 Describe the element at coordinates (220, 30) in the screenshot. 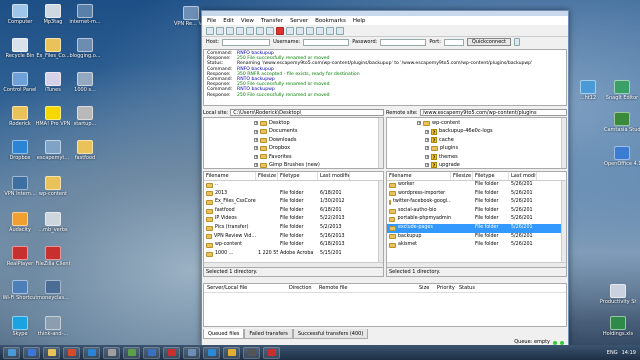

I see `toggle-log-icon` at that location.